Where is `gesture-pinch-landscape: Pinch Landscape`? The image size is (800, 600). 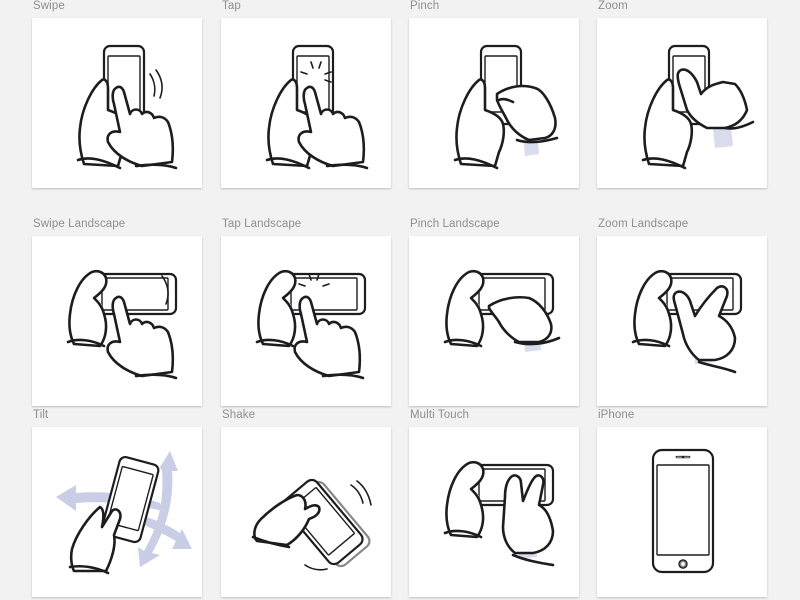 gesture-pinch-landscape: Pinch Landscape is located at coordinates (494, 312).